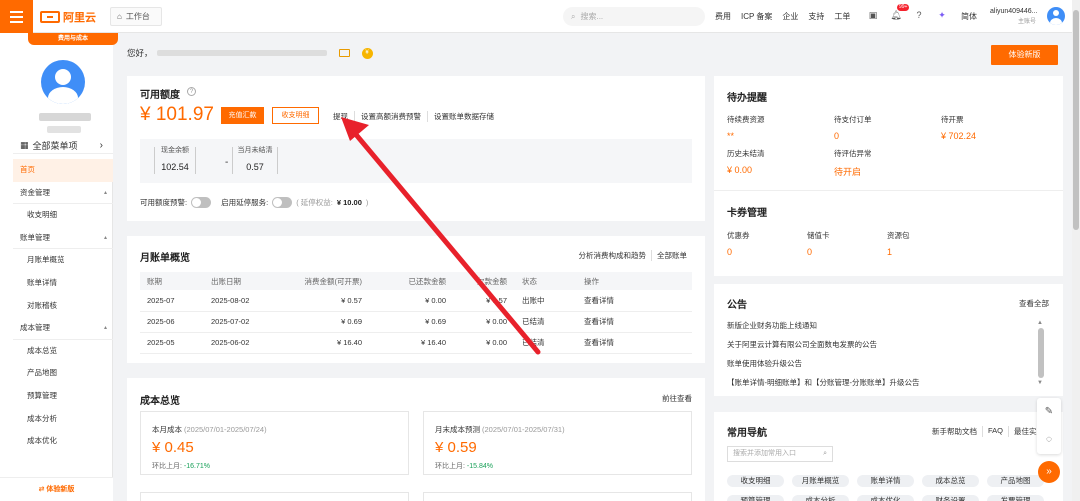  Describe the element at coordinates (343, 116) in the screenshot. I see `withdraw-link: 提现` at that location.